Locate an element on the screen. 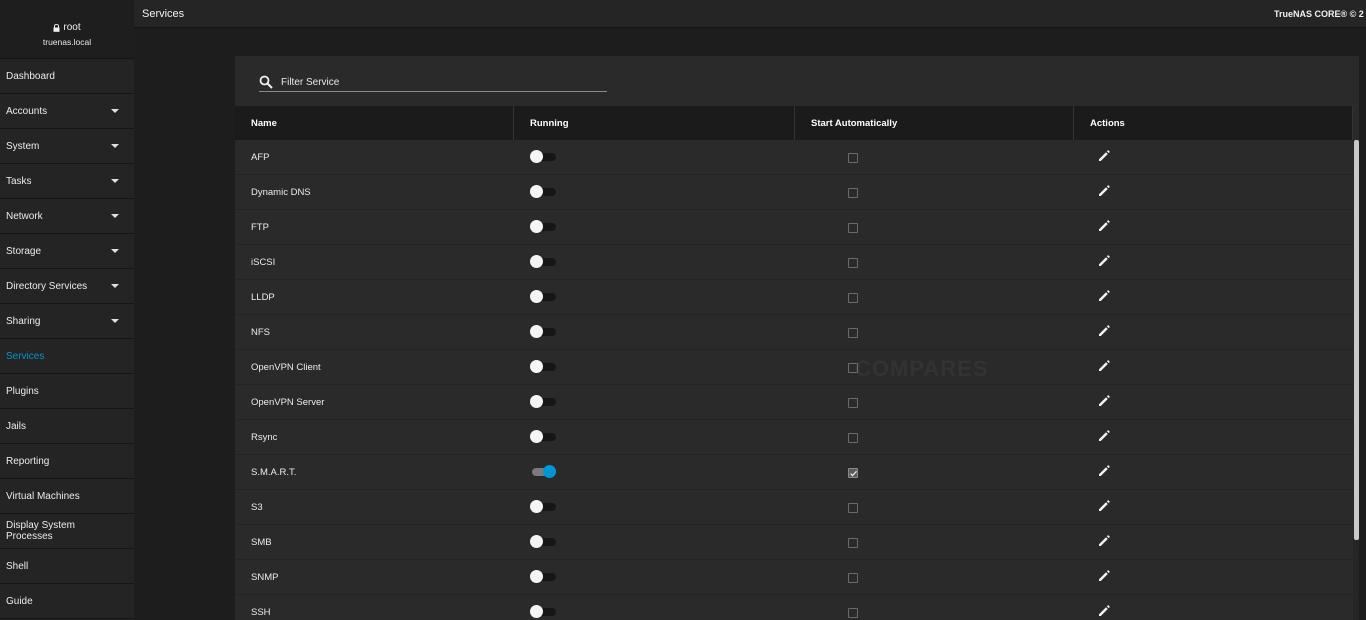  sidebar-item-jails: Jails is located at coordinates (67, 426).